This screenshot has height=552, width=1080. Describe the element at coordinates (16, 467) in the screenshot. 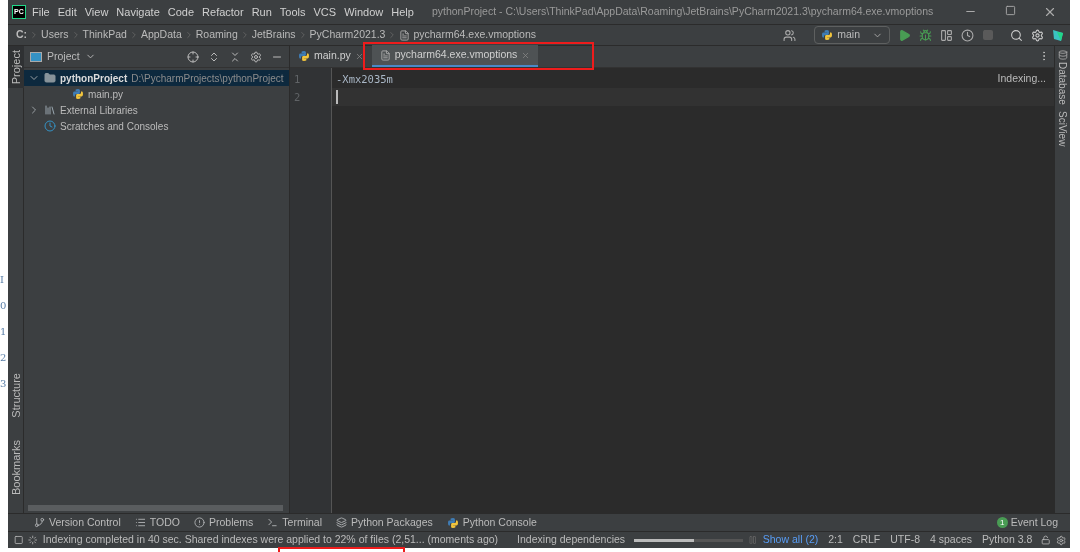

I see `side-tab: Bookmarks` at that location.